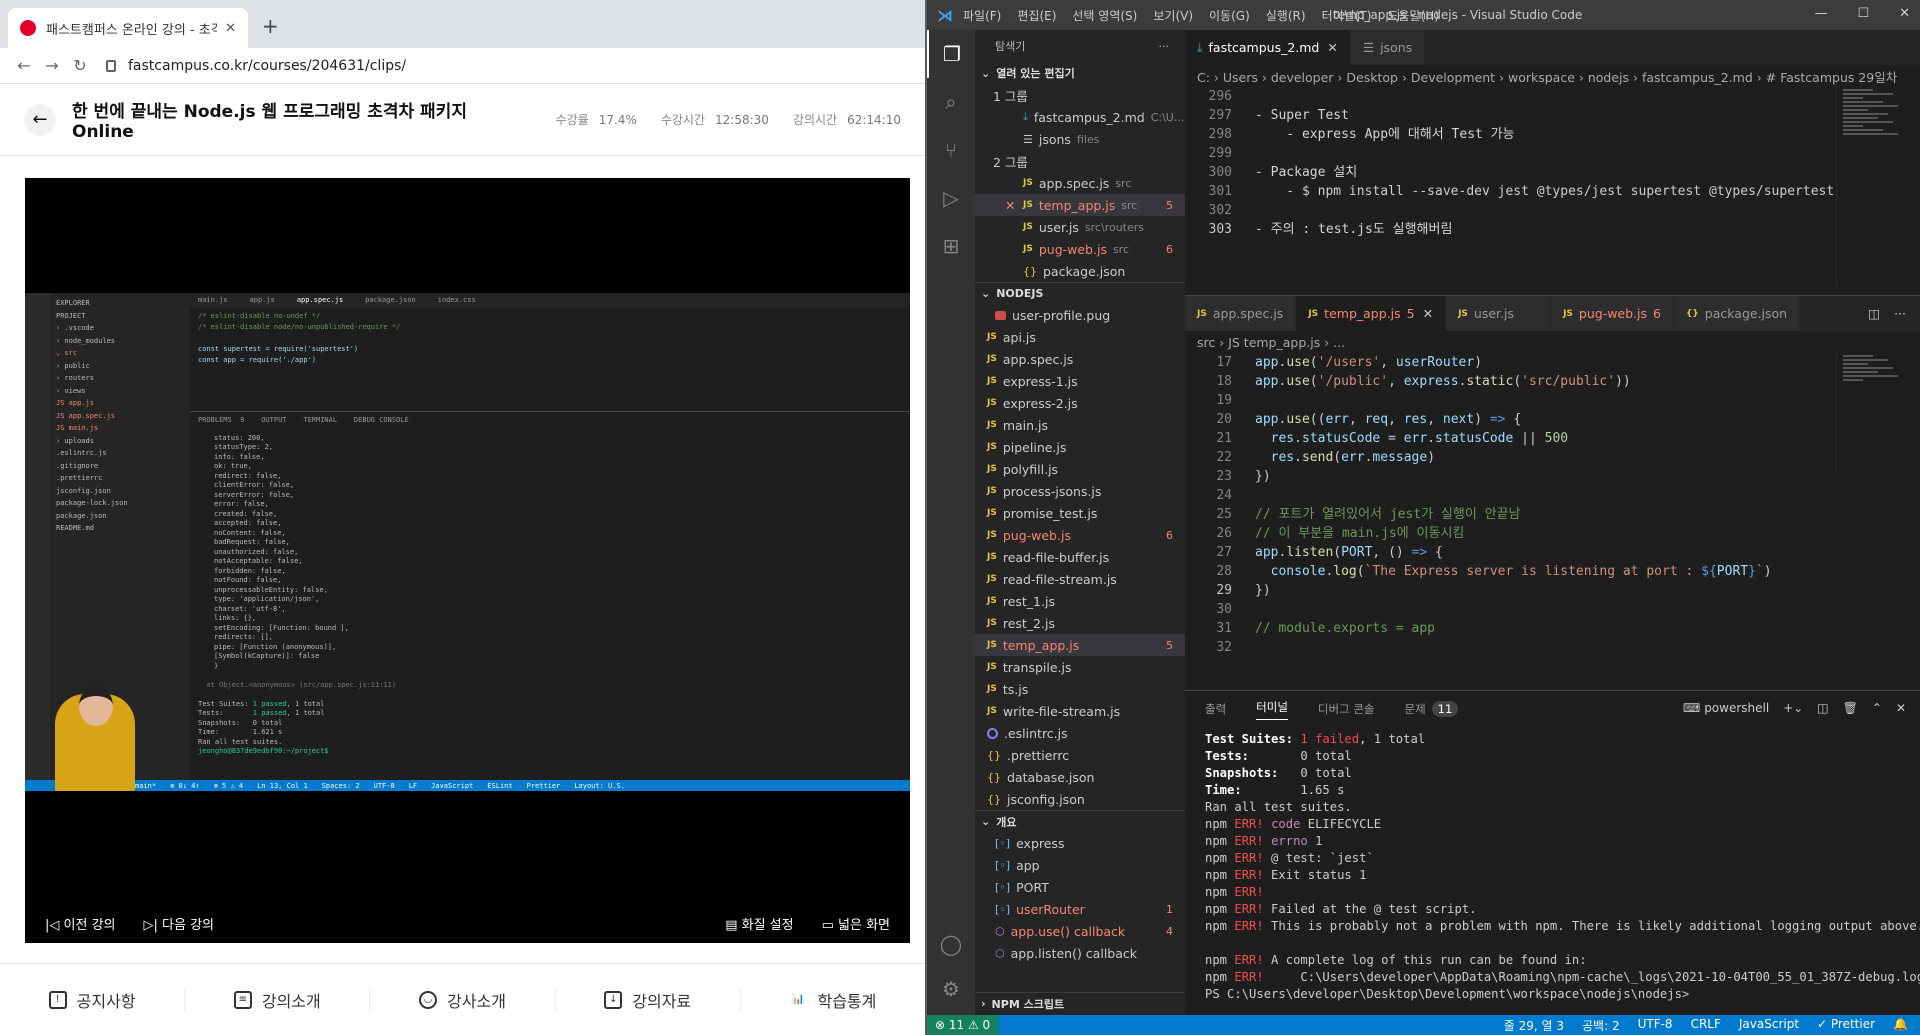 This screenshot has height=1035, width=1920. I want to click on nodejs-section: ⌄ NODEJS, so click(1080, 293).